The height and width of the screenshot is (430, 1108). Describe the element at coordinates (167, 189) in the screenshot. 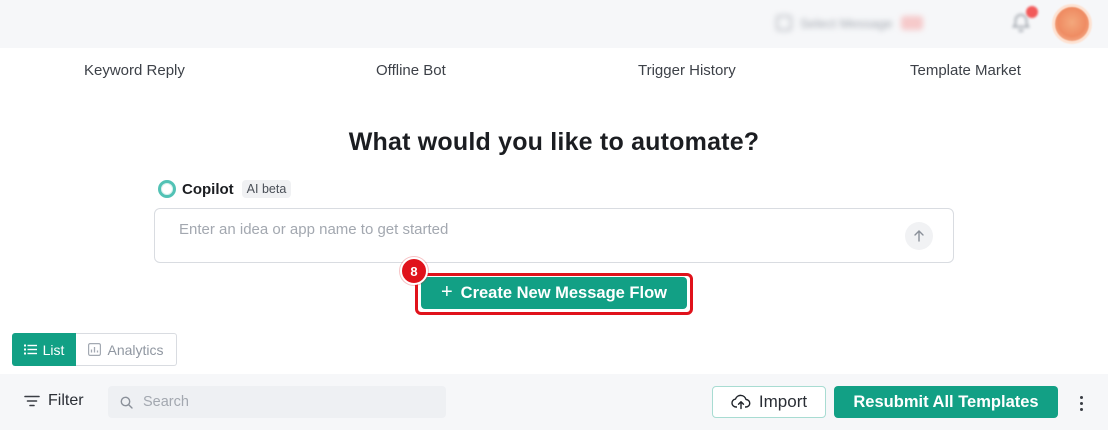

I see `copilot-logo-icon` at that location.